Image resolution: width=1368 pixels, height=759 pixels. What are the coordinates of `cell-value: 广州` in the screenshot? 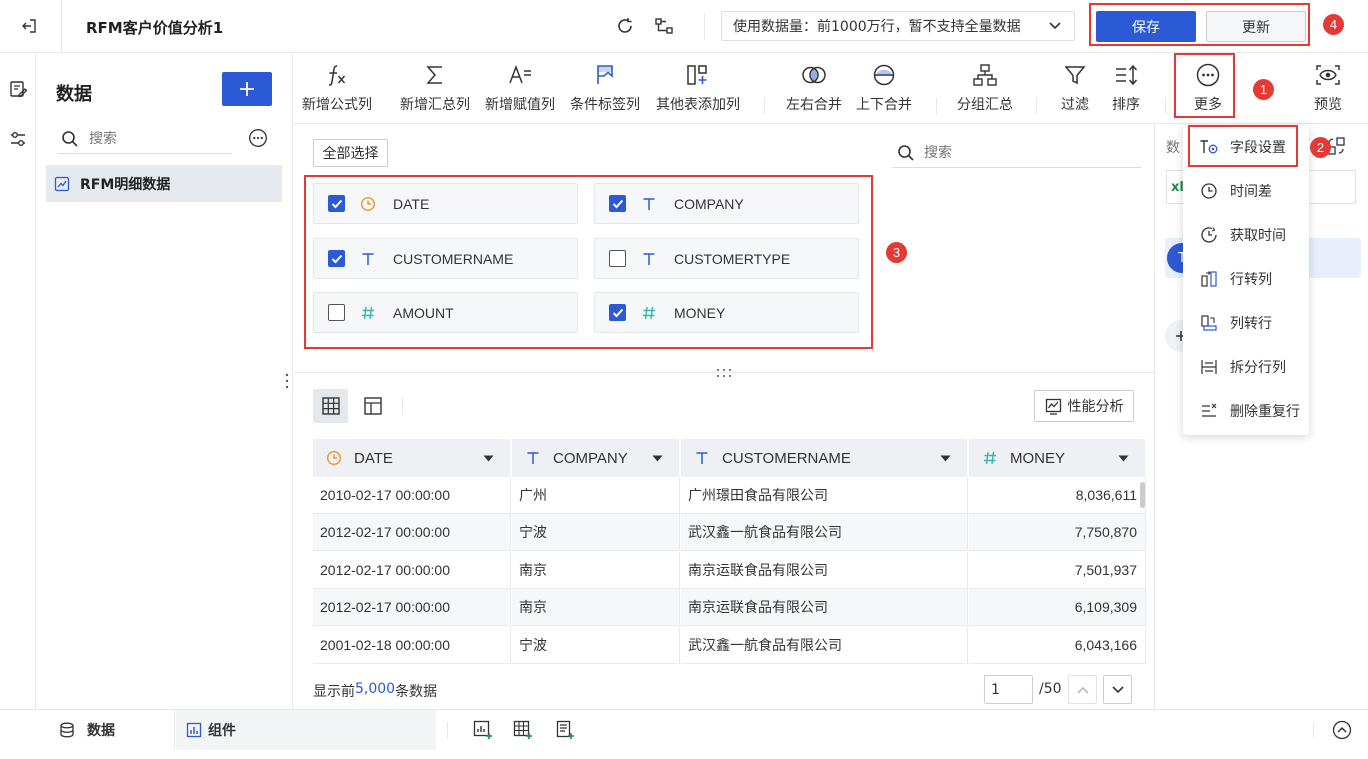 It's located at (533, 495).